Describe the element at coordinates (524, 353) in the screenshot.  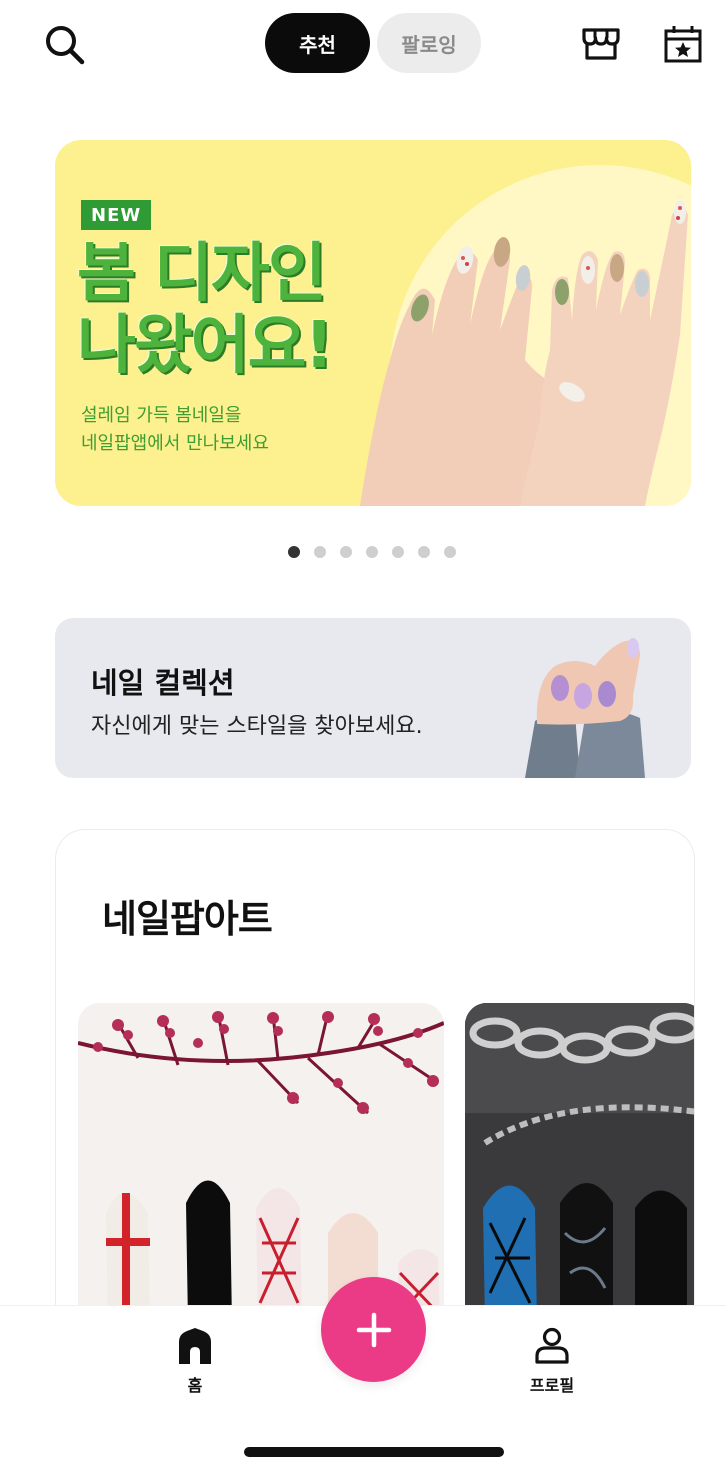
I see `banner-hands-image` at that location.